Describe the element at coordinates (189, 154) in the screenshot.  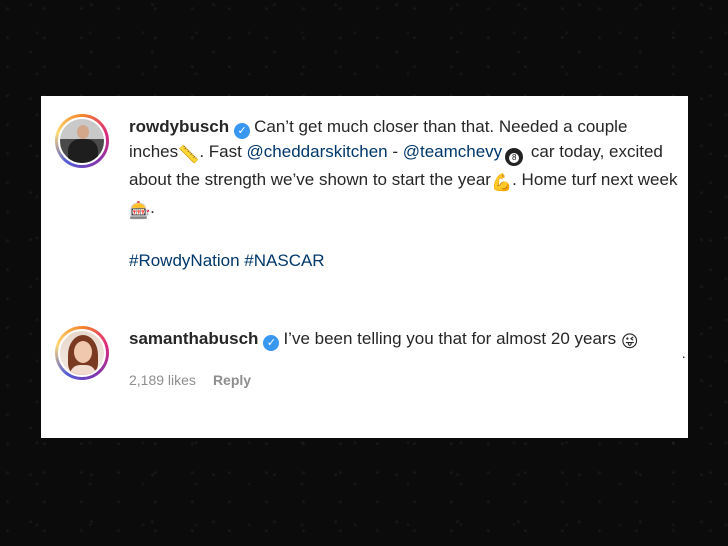
I see `ruler-emoji-icon: 📏` at that location.